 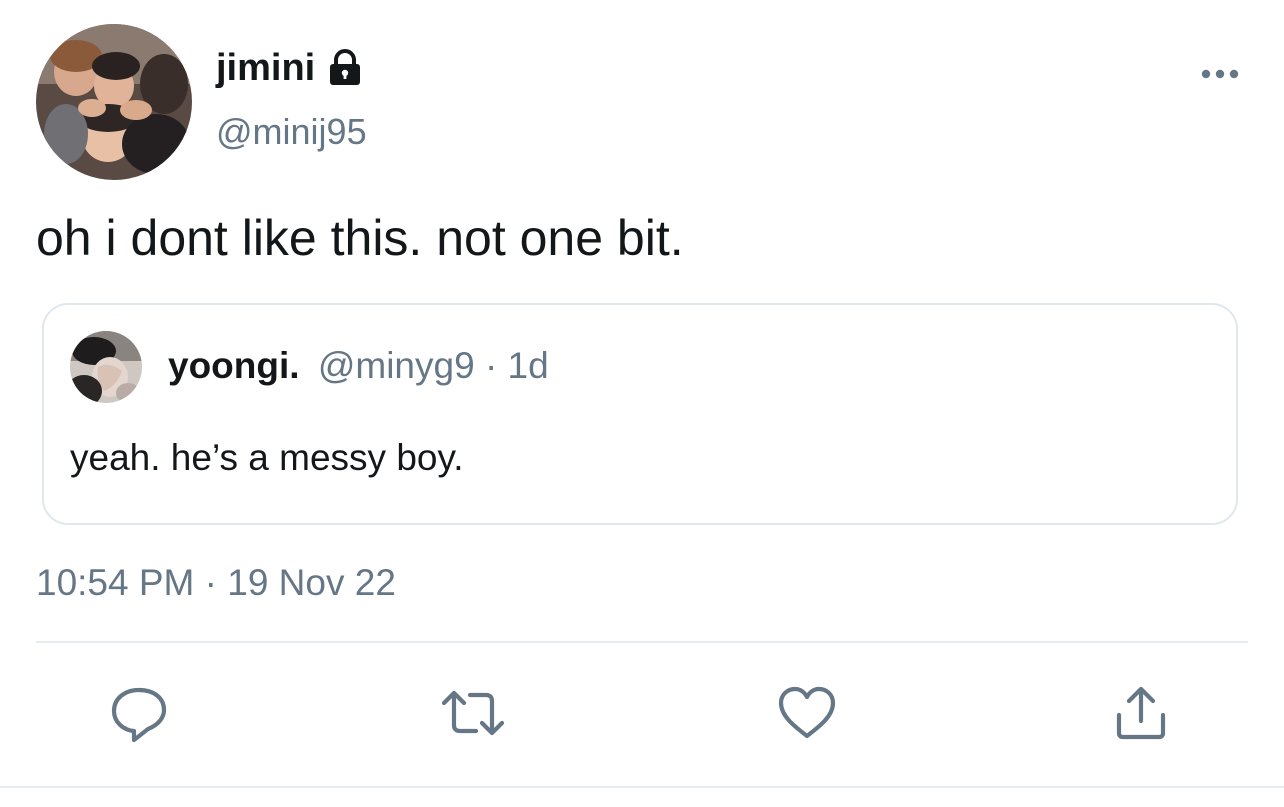 I want to click on share-icon, so click(x=1141, y=715).